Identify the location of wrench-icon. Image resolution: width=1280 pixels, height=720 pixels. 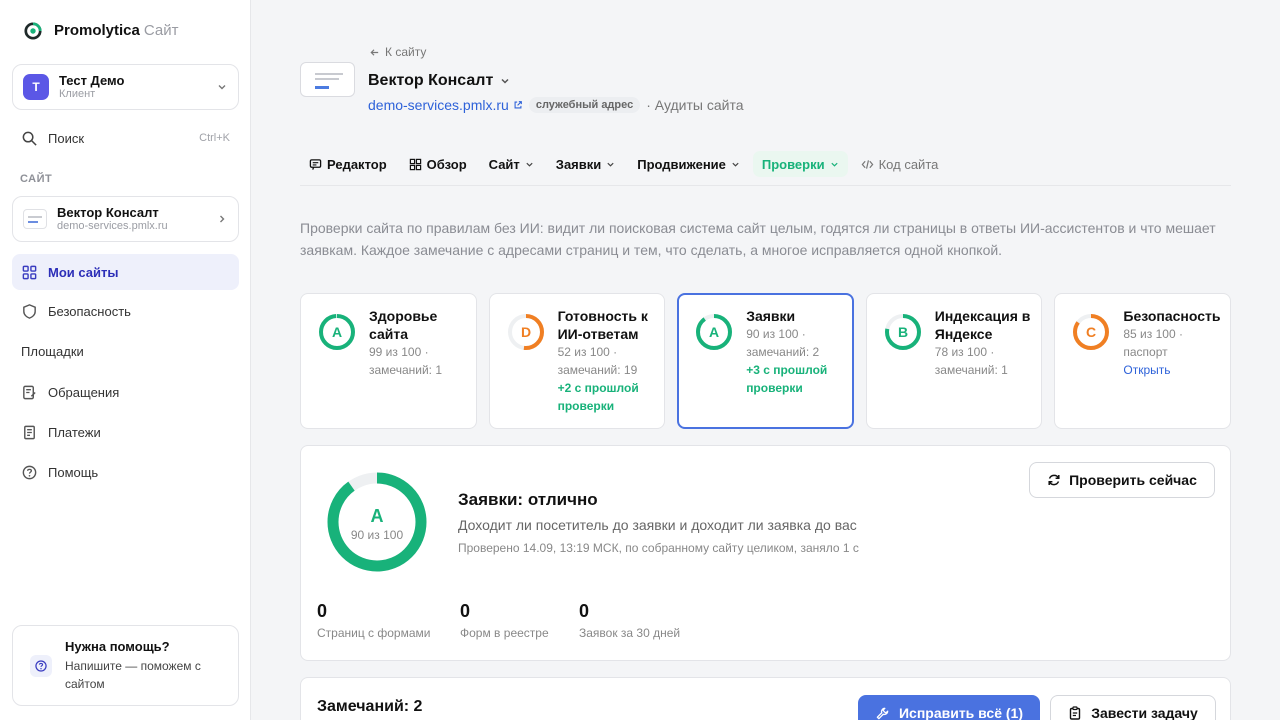
(882, 713).